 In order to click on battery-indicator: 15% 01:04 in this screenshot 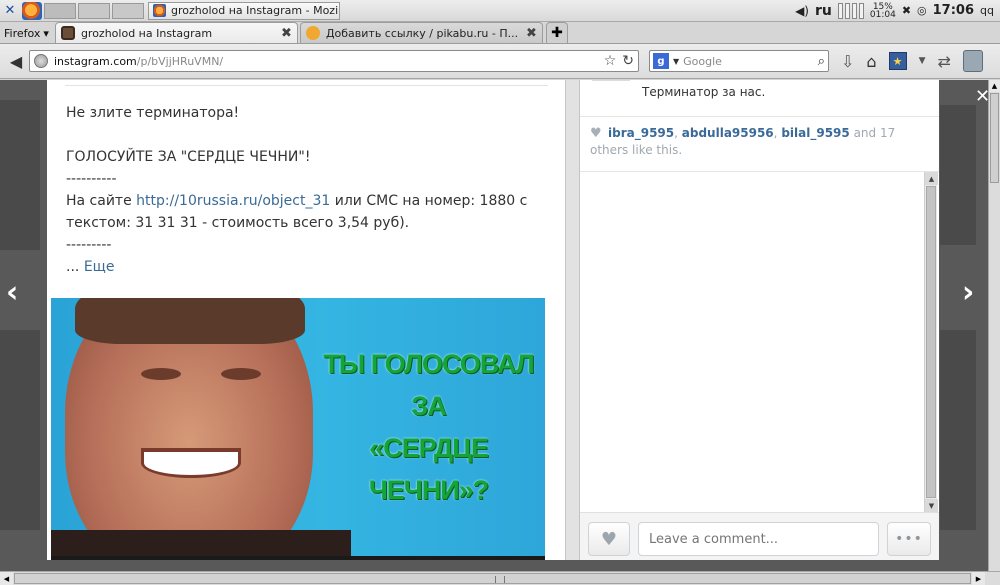, I will do `click(882, 11)`.